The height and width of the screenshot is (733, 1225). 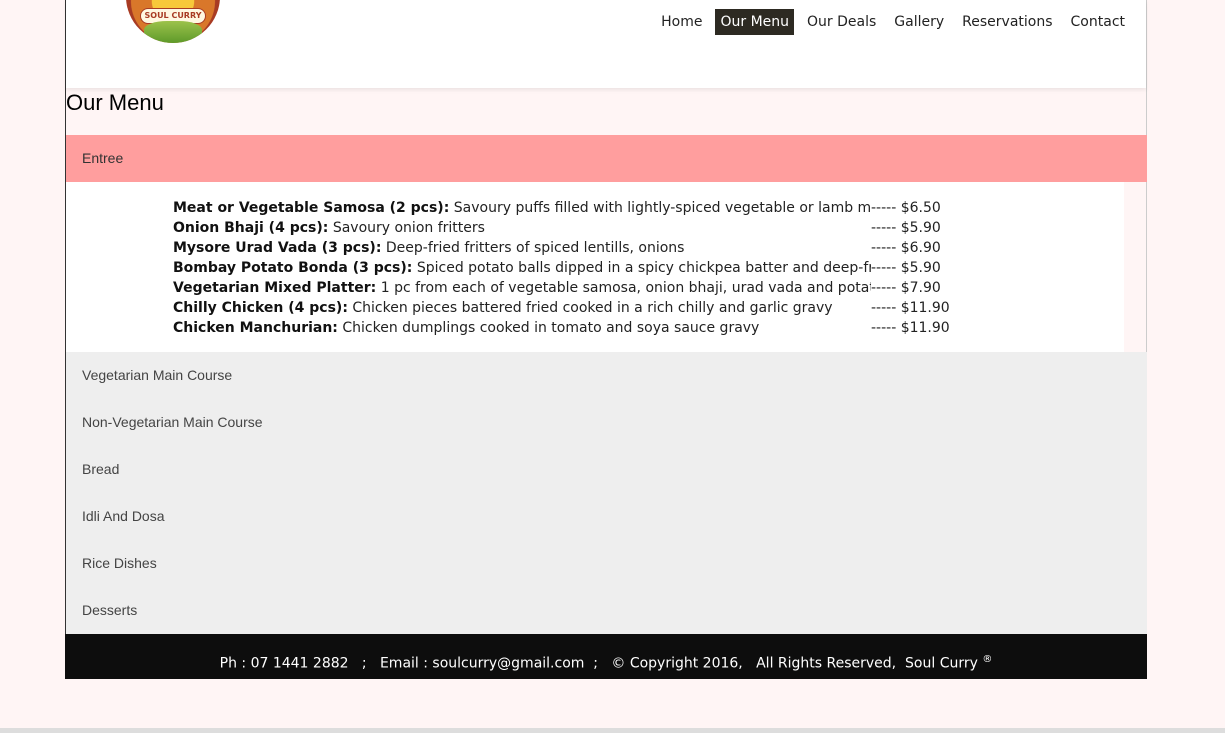 I want to click on section-desserts: Desserts, so click(x=606, y=610).